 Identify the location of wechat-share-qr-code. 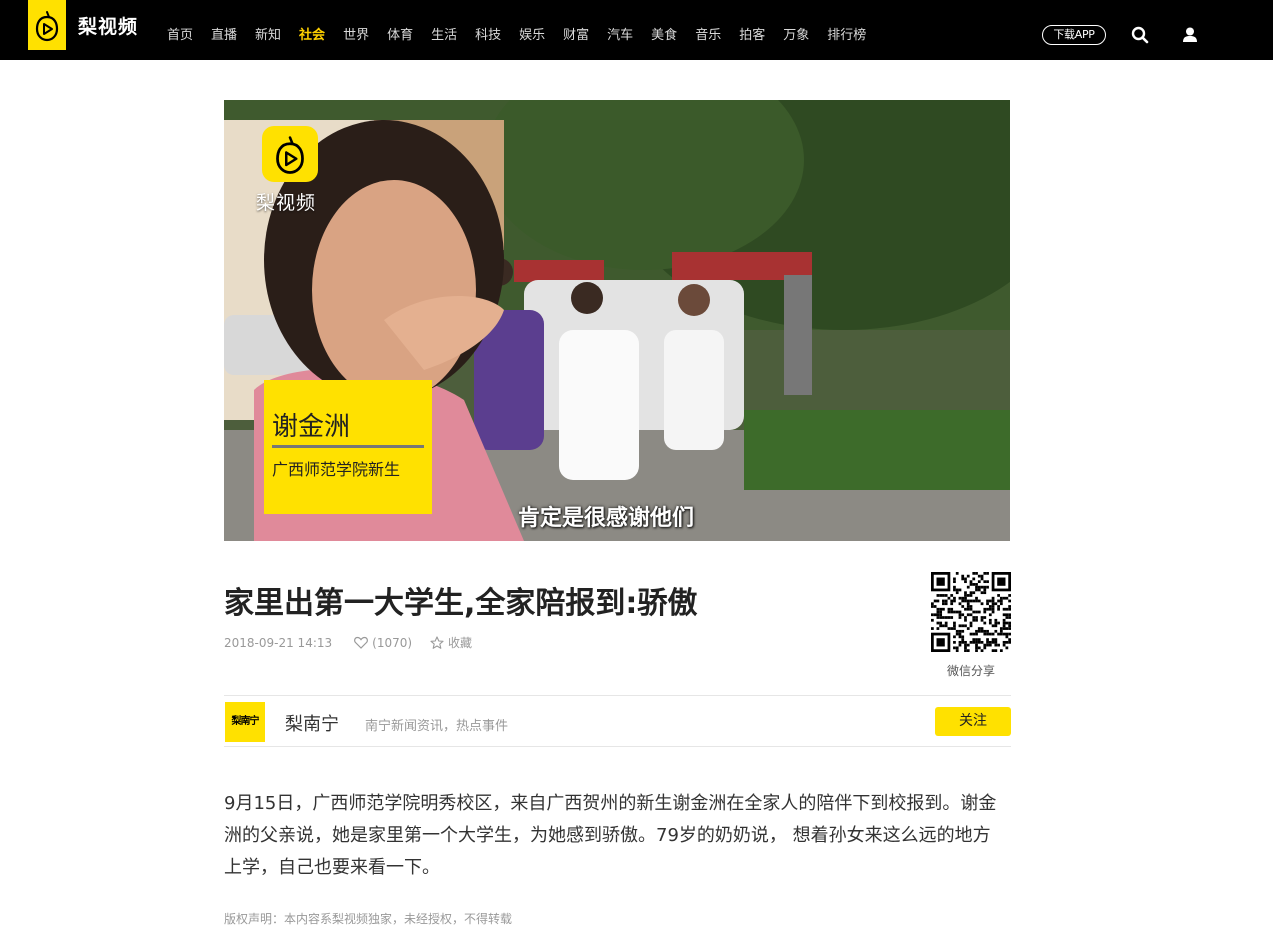
(971, 612).